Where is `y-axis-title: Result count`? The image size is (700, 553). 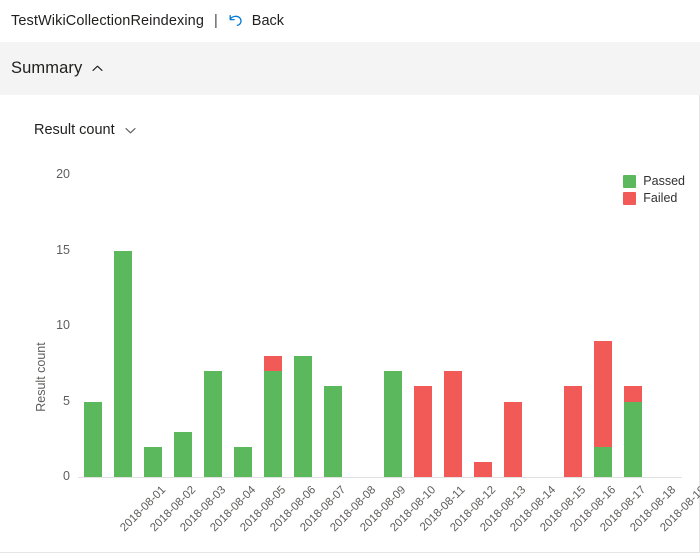
y-axis-title: Result count is located at coordinates (41, 377).